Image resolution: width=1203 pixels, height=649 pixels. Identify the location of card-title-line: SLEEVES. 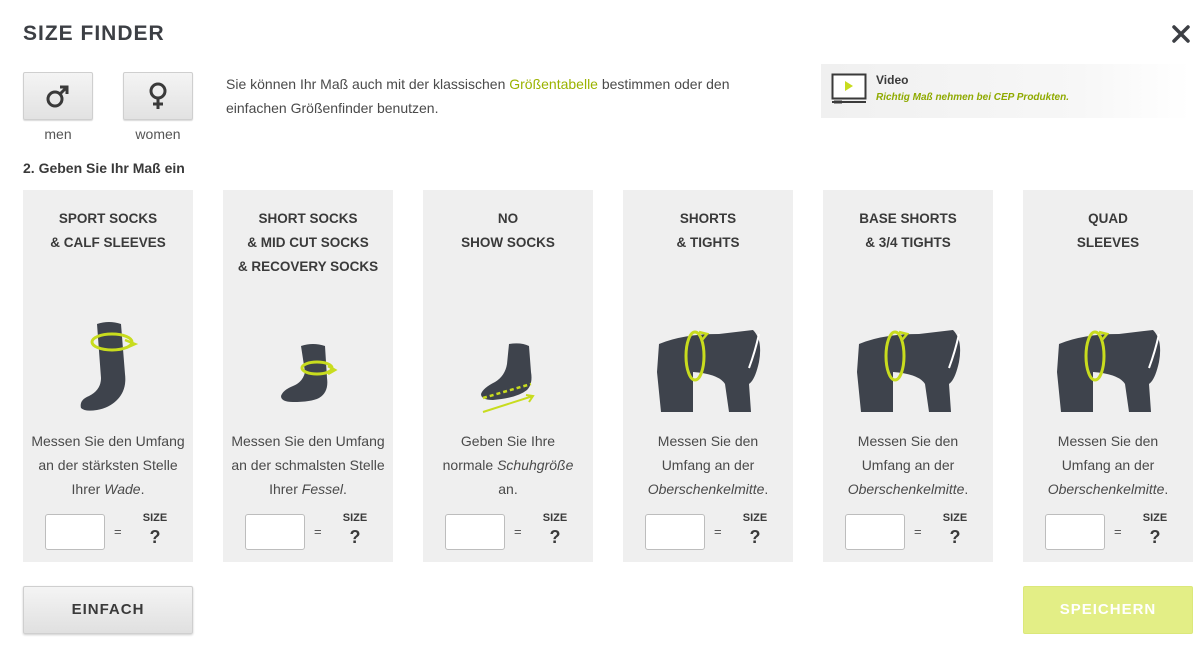
(1108, 242).